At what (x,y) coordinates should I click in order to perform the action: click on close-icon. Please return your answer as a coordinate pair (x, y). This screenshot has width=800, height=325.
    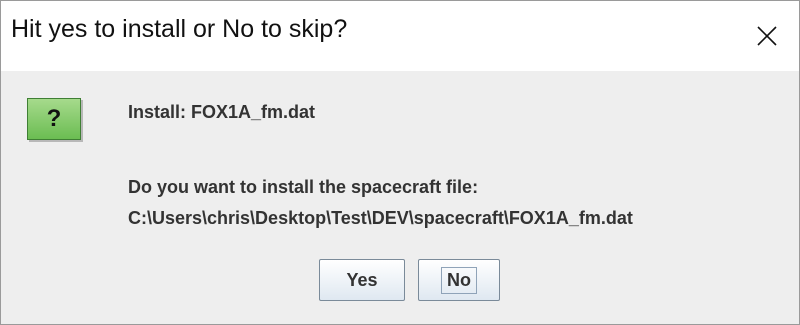
    Looking at the image, I should click on (767, 36).